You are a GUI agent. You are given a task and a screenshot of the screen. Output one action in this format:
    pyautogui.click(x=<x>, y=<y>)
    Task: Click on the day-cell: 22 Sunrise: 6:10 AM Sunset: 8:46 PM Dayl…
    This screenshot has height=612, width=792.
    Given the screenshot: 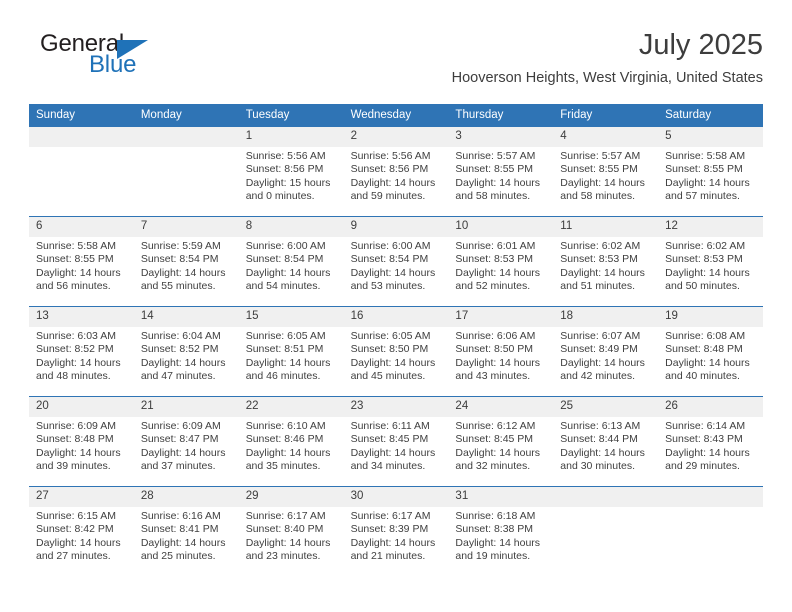 What is the action you would take?
    pyautogui.click(x=291, y=441)
    